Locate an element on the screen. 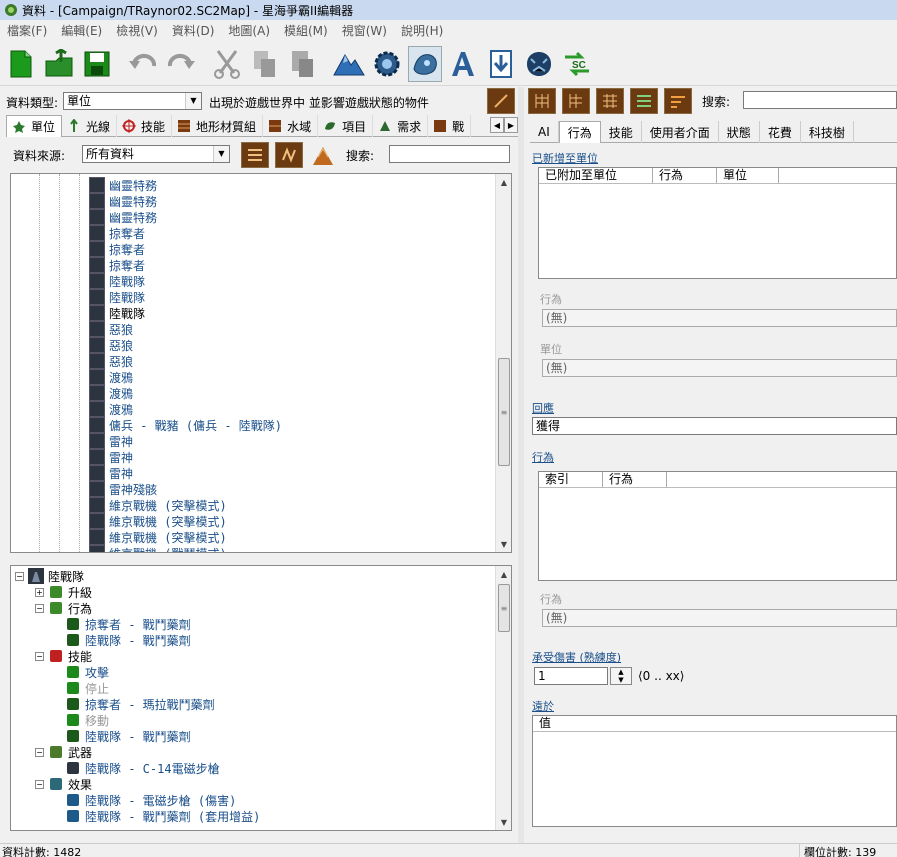  chevron-left-icon: ◀ is located at coordinates (497, 125).